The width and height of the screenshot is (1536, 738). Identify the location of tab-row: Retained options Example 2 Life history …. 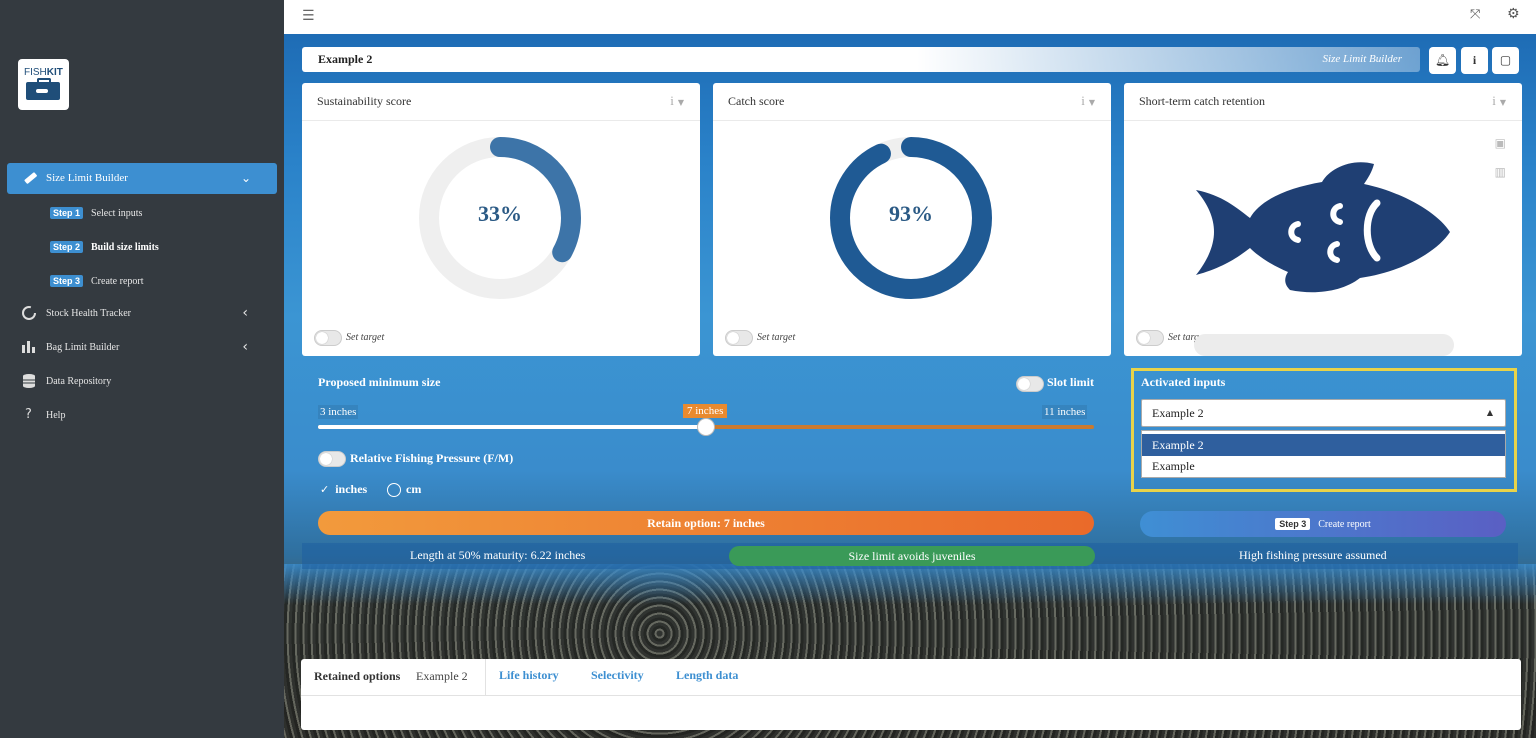
(911, 677).